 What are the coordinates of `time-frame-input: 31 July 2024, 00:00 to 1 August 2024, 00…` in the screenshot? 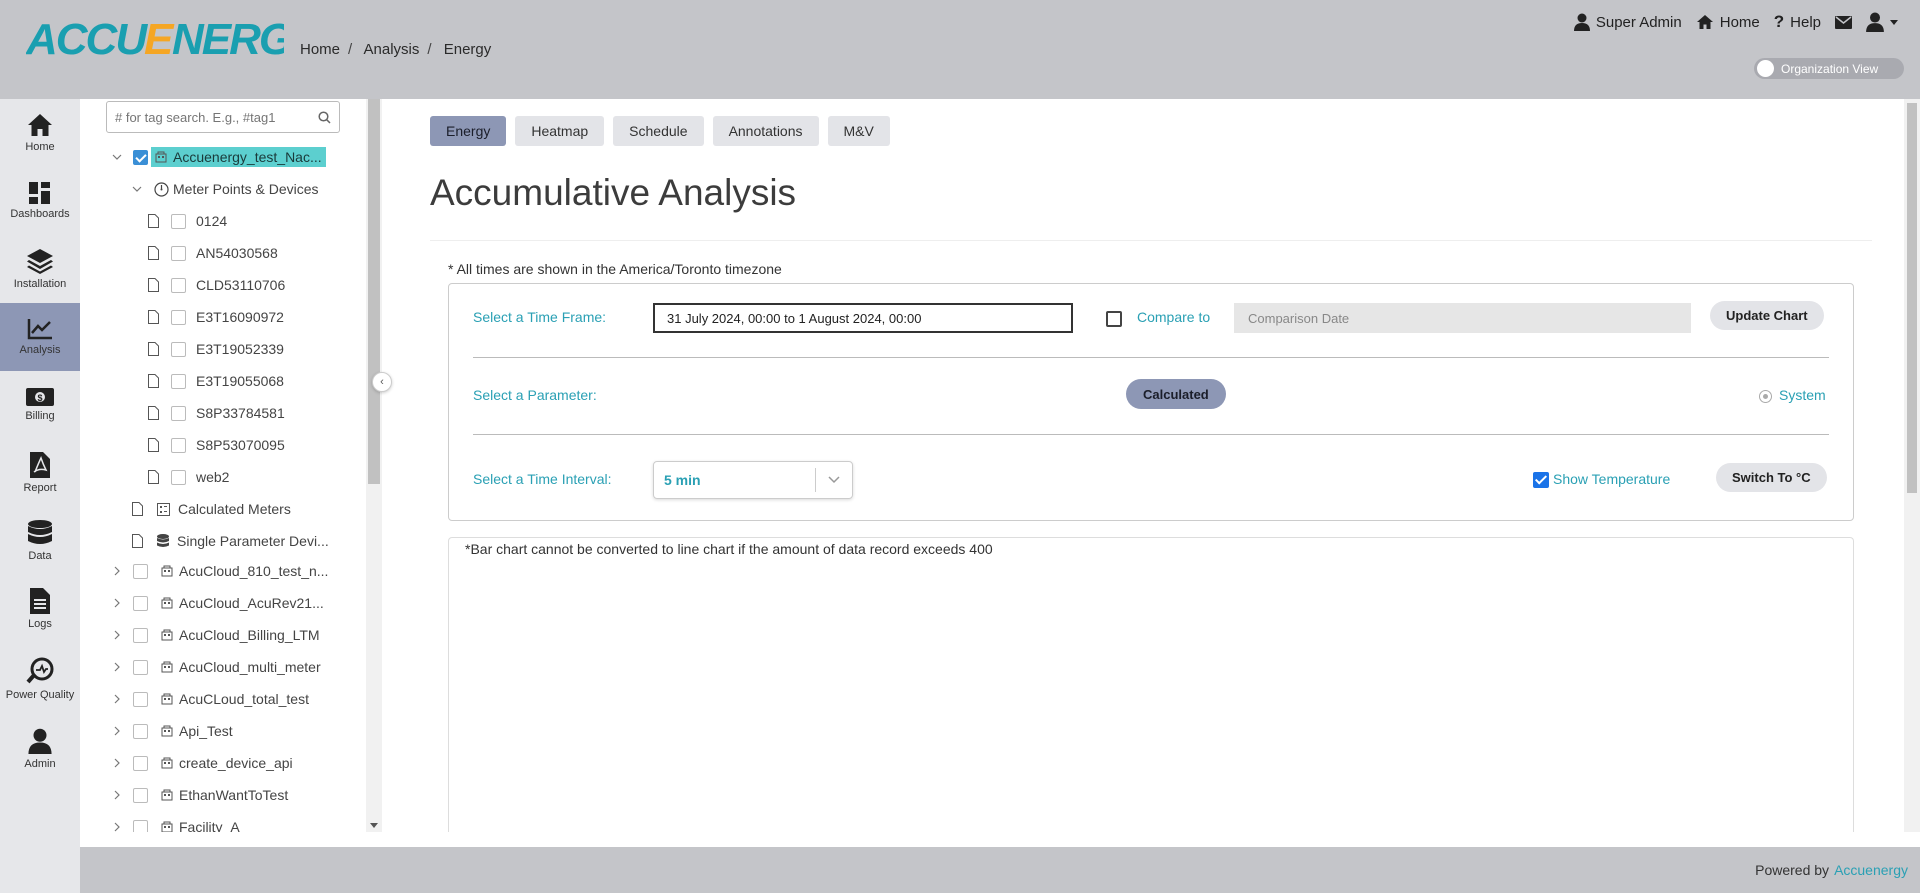 It's located at (863, 318).